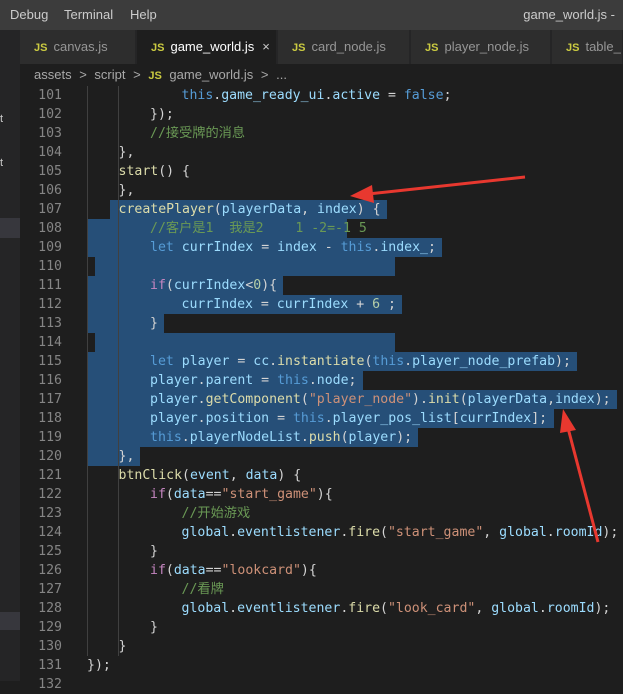  What do you see at coordinates (610, 532) in the screenshot?
I see `code-token: );` at bounding box center [610, 532].